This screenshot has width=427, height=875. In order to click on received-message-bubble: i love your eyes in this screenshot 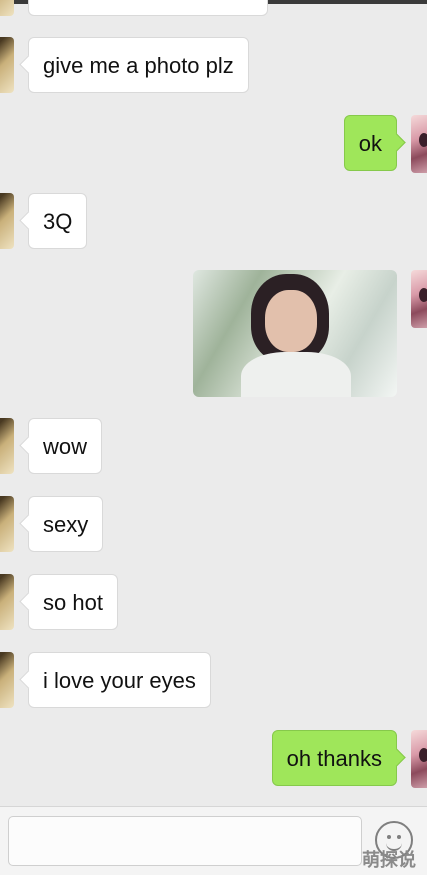, I will do `click(119, 680)`.